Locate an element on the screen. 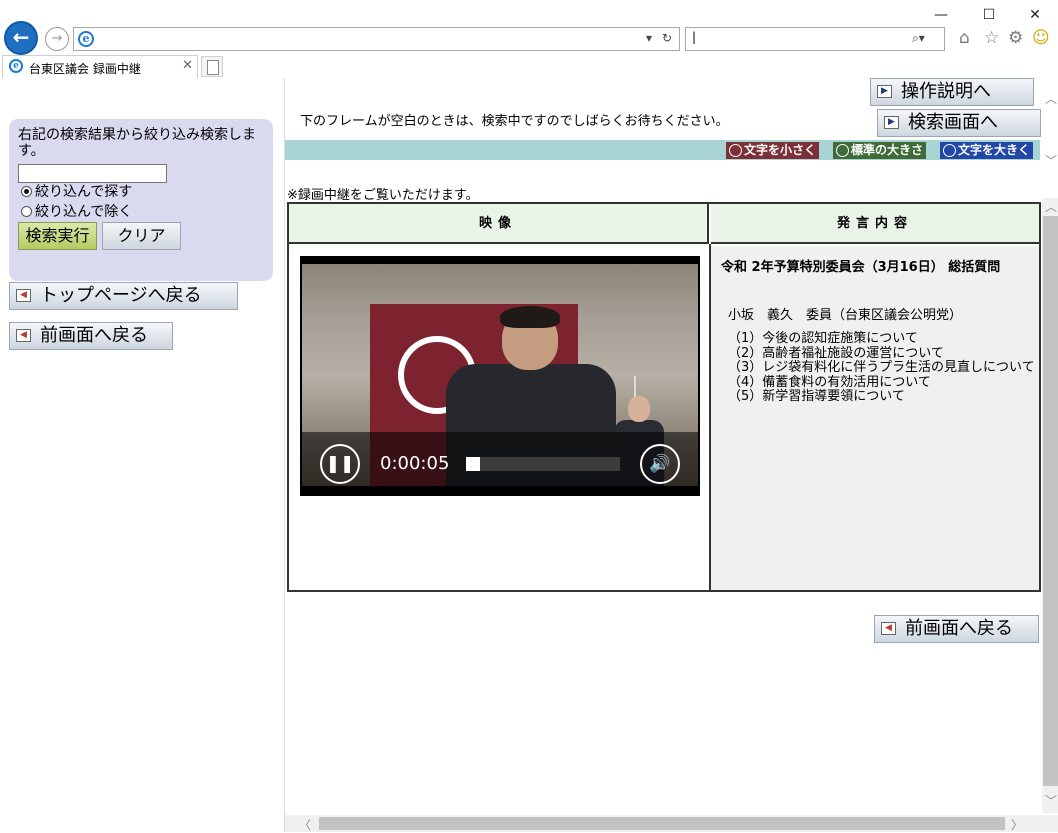 Image resolution: width=1058 pixels, height=833 pixels. manual-button: ▶ 操作説明へ is located at coordinates (952, 92).